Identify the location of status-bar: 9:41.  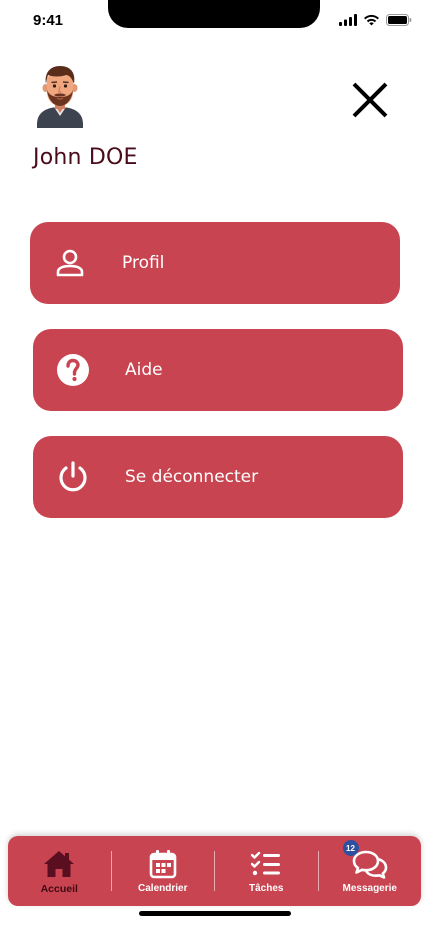
(214, 22).